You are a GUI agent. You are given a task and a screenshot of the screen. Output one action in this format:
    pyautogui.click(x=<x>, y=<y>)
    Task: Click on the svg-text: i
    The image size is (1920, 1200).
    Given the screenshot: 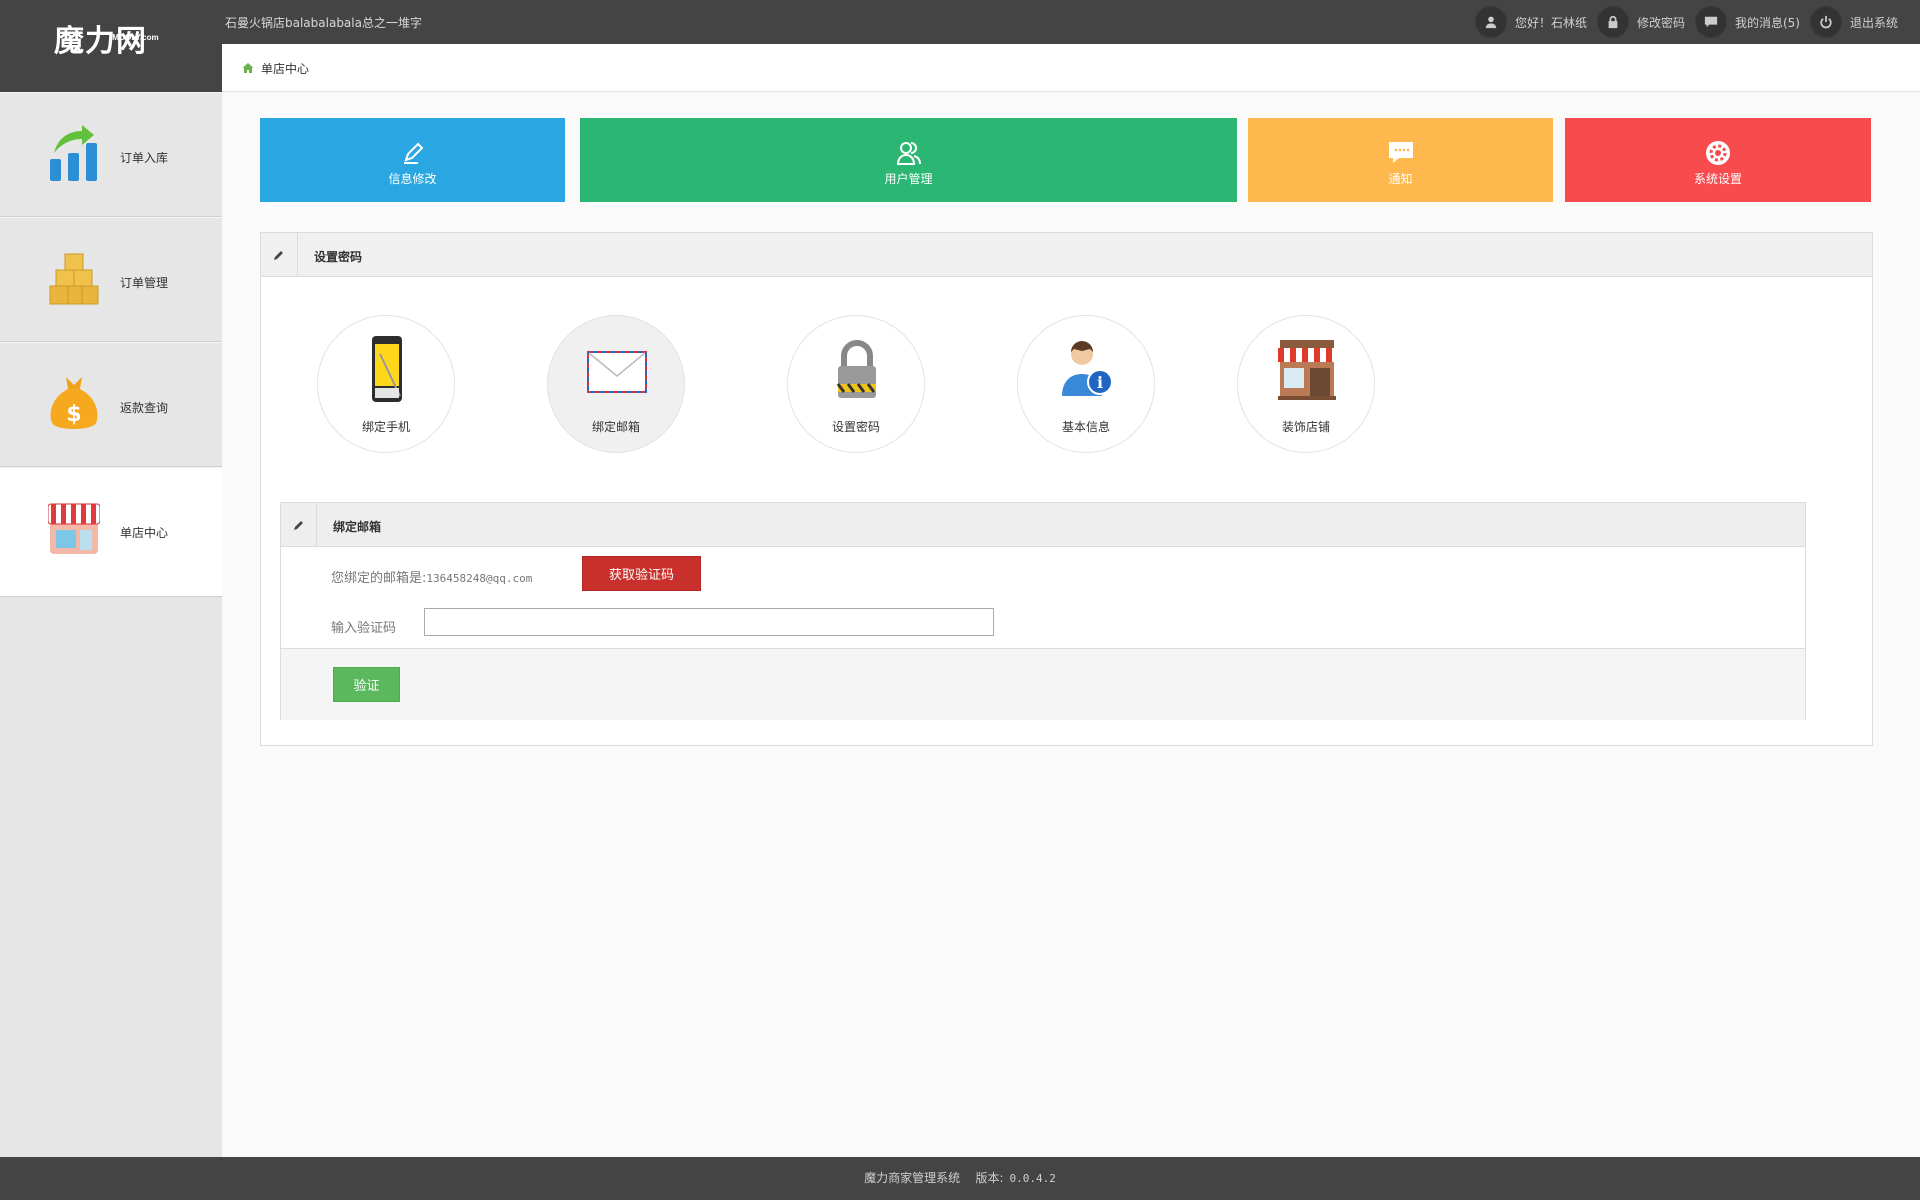 What is the action you would take?
    pyautogui.click(x=1100, y=382)
    